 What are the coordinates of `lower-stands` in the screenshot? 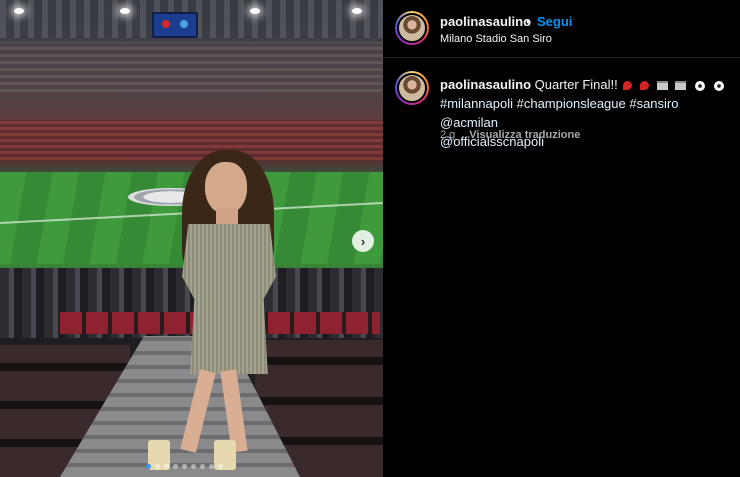 It's located at (191, 140).